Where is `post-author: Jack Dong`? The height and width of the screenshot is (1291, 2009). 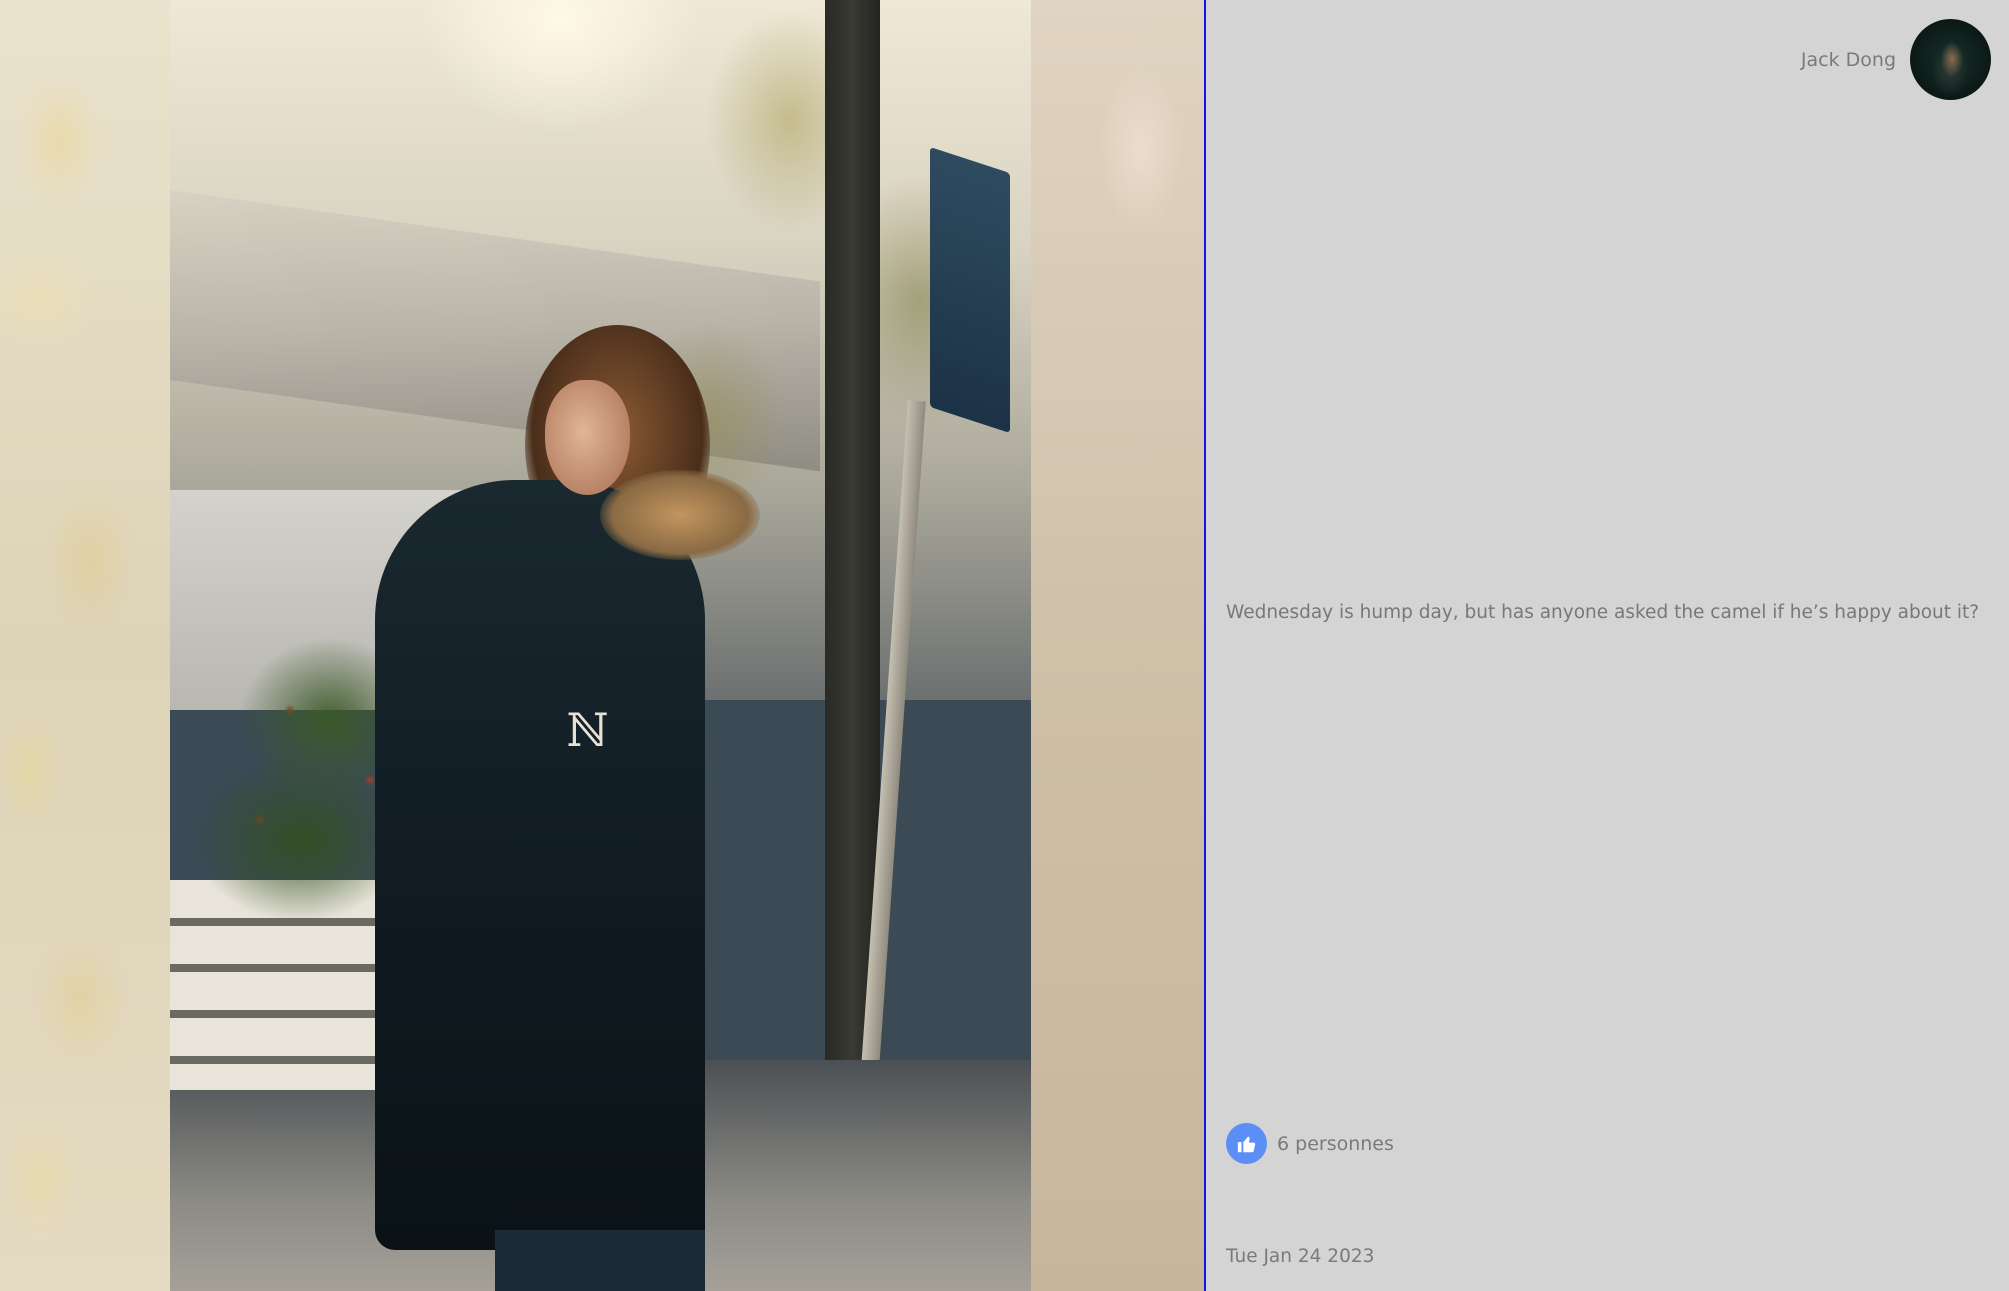 post-author: Jack Dong is located at coordinates (1896, 59).